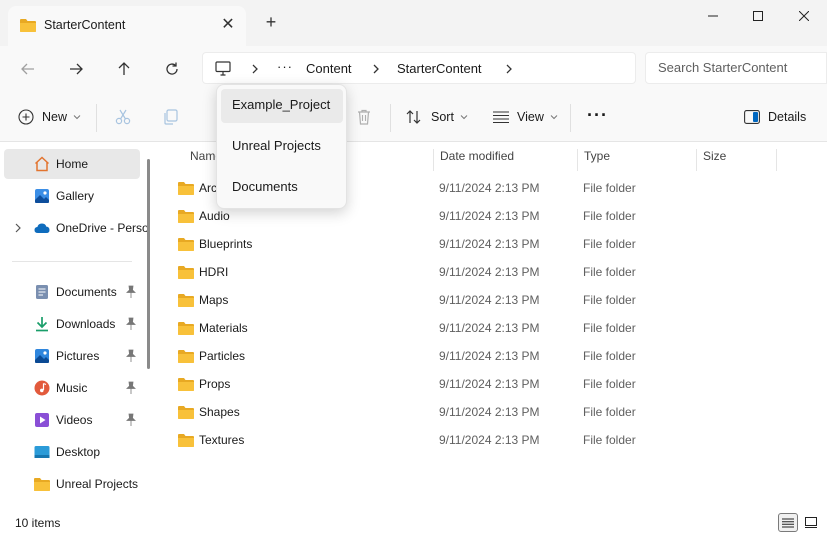 Image resolution: width=827 pixels, height=535 pixels. Describe the element at coordinates (72, 388) in the screenshot. I see `sidebar-item-music: Music` at that location.